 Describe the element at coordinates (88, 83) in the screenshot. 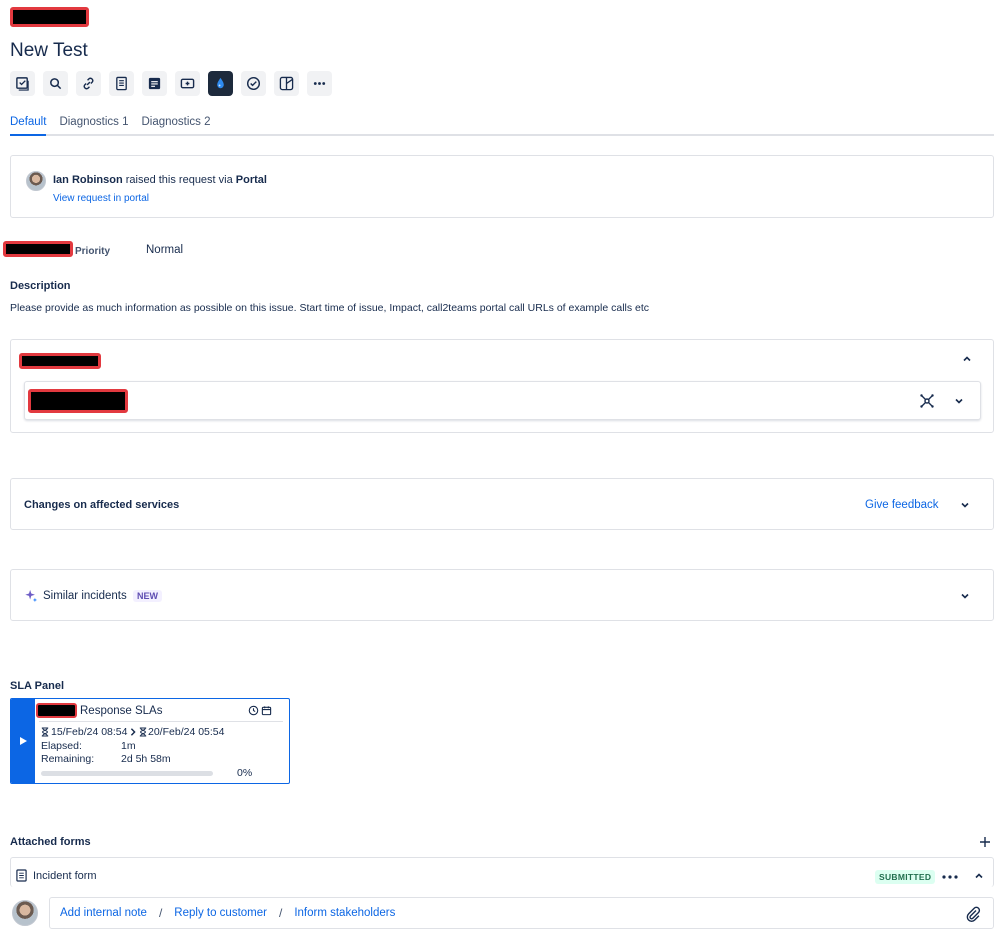

I see `link-icon` at that location.